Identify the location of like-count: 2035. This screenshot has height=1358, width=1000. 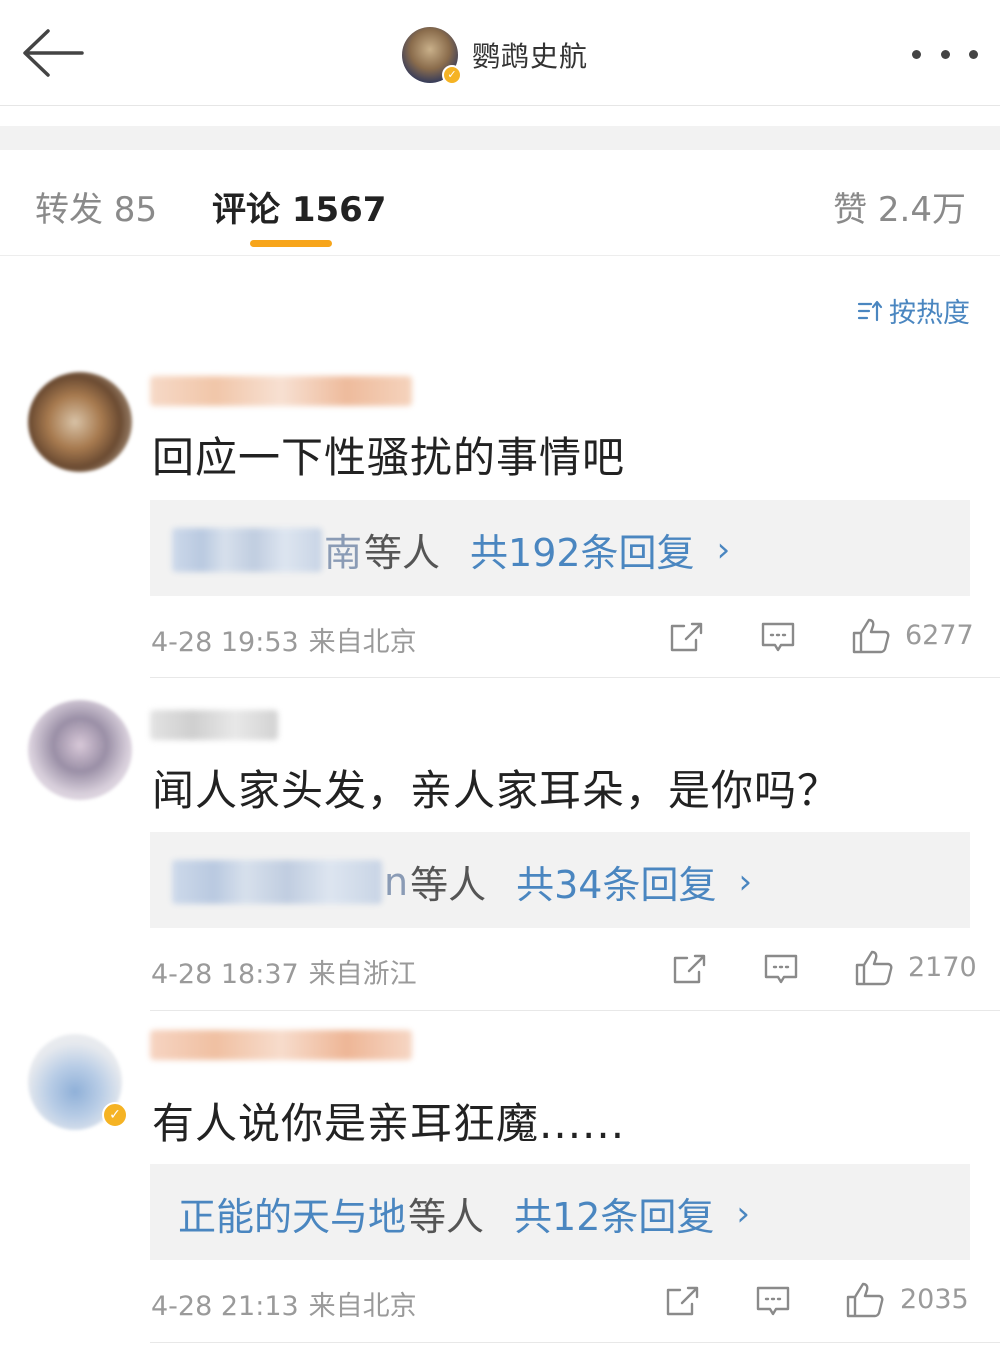
(934, 1299).